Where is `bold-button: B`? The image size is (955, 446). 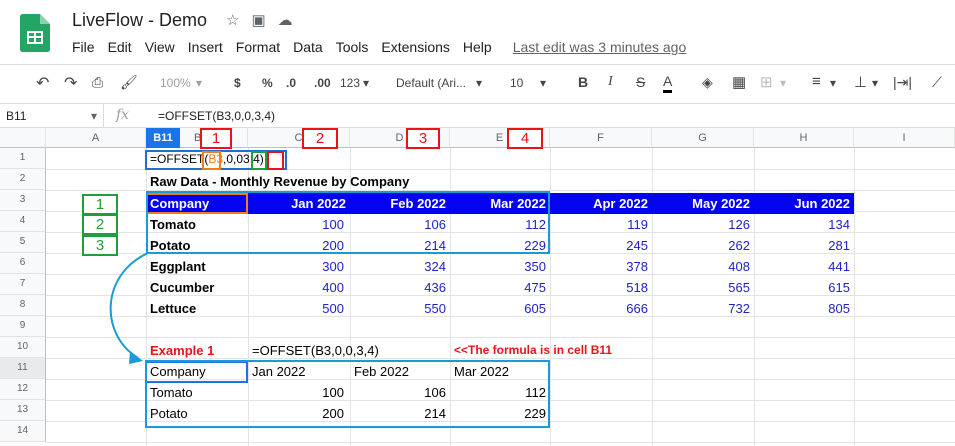 bold-button: B is located at coordinates (583, 82).